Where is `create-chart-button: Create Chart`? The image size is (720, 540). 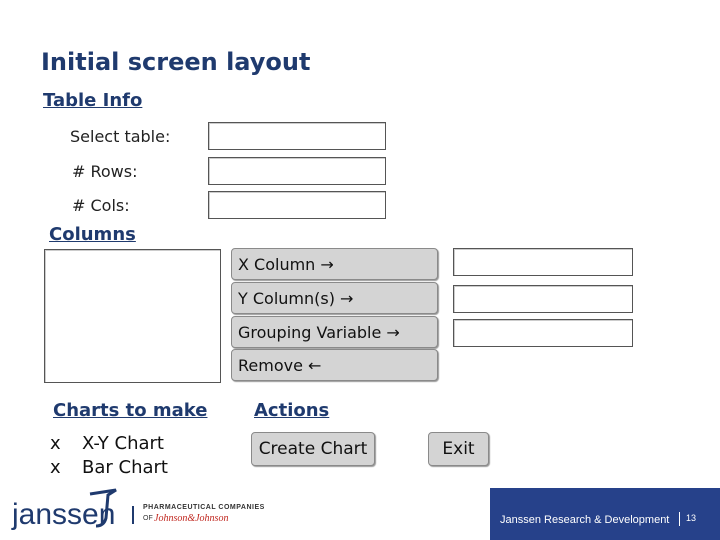
create-chart-button: Create Chart is located at coordinates (313, 449).